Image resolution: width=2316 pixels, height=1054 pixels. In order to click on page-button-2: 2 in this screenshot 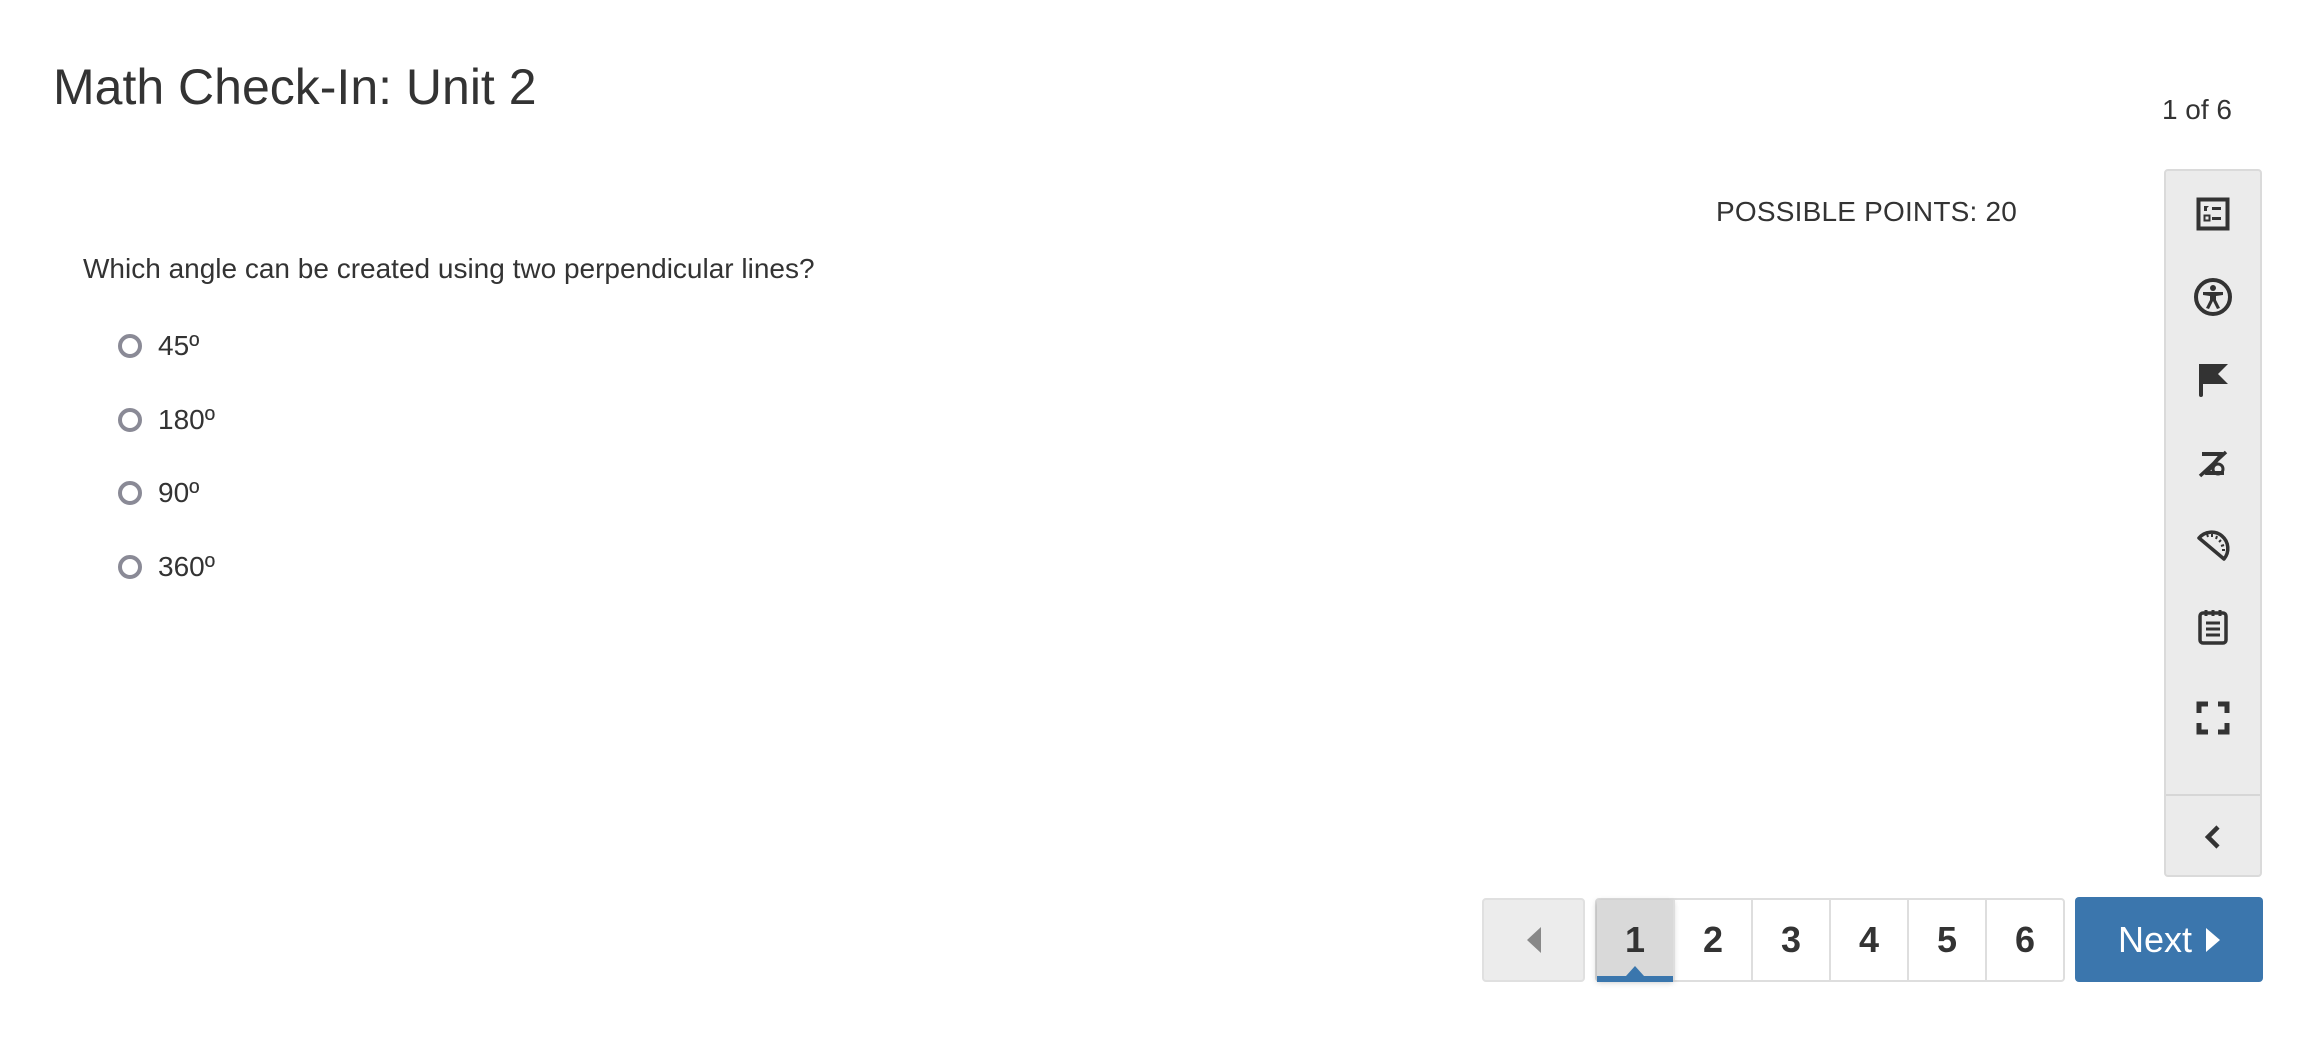, I will do `click(1712, 940)`.